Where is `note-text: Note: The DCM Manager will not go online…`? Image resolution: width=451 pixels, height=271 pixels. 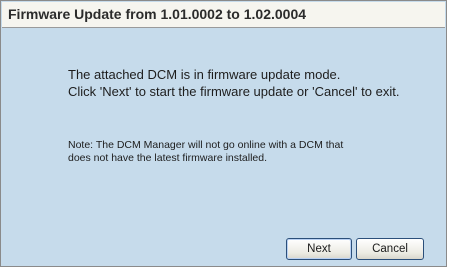
note-text: Note: The DCM Manager will not go online… is located at coordinates (205, 152).